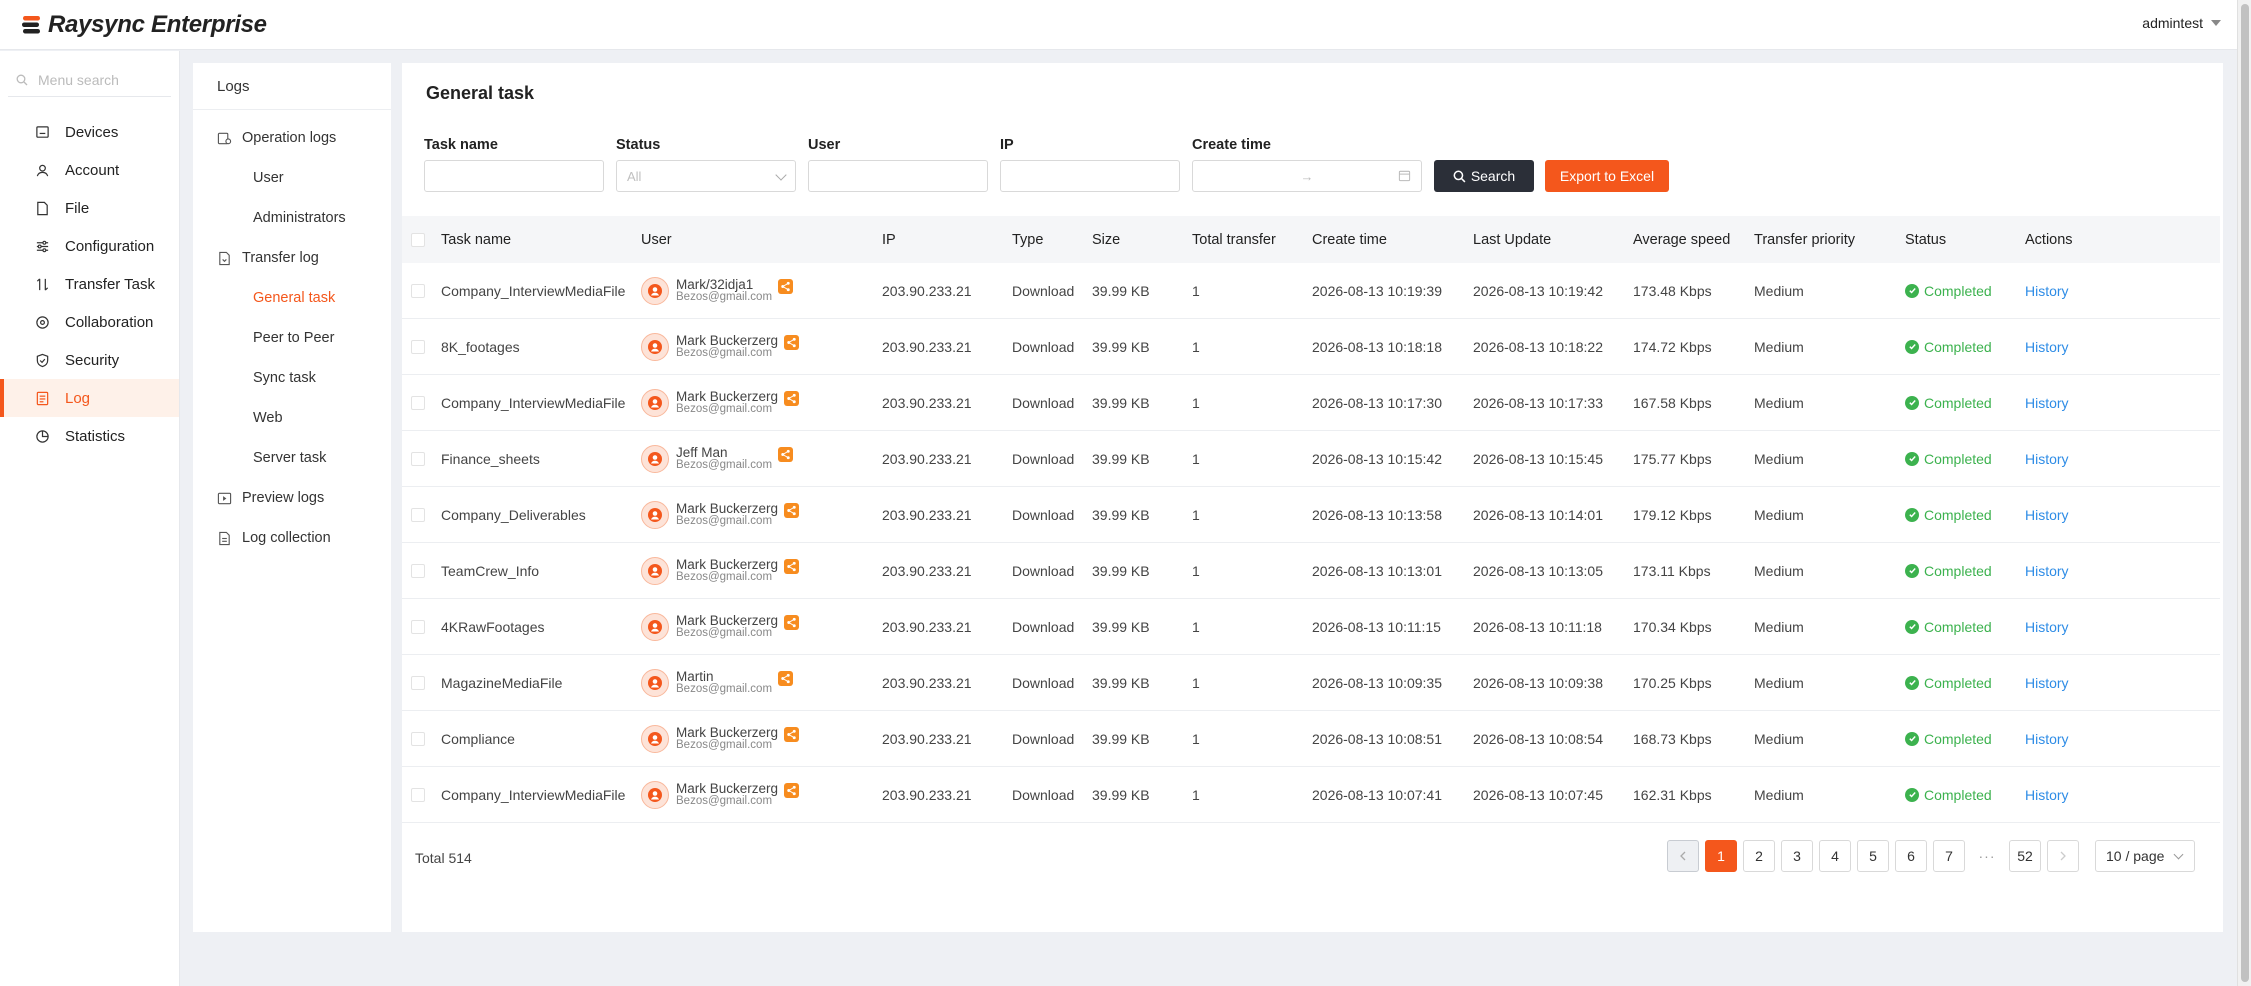  Describe the element at coordinates (898, 176) in the screenshot. I see `user-input` at that location.